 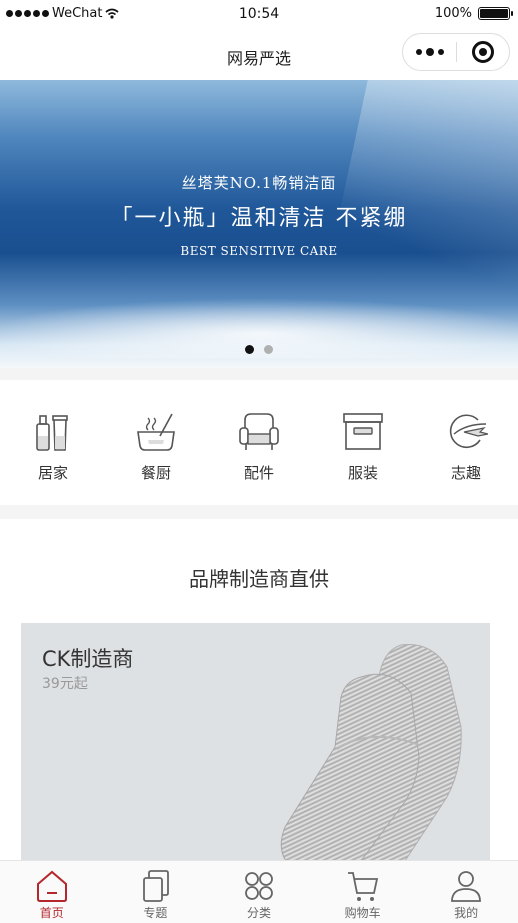 I want to click on tab-label: 我的, so click(x=466, y=913).